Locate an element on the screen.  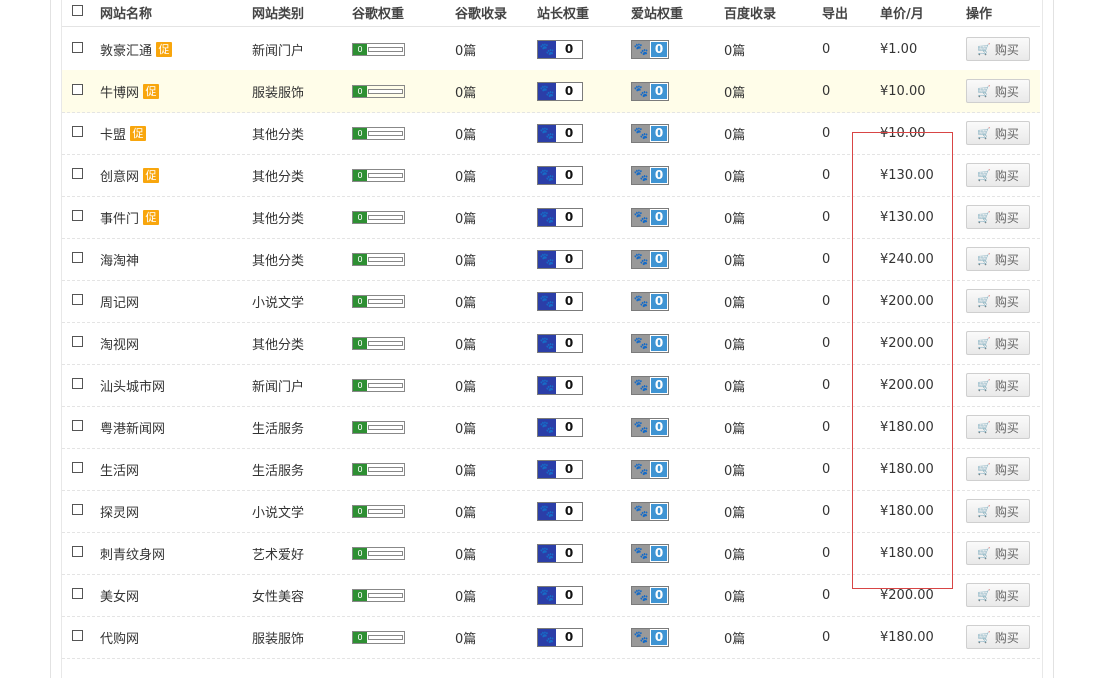
pagerank-value: 0 is located at coordinates (360, 301).